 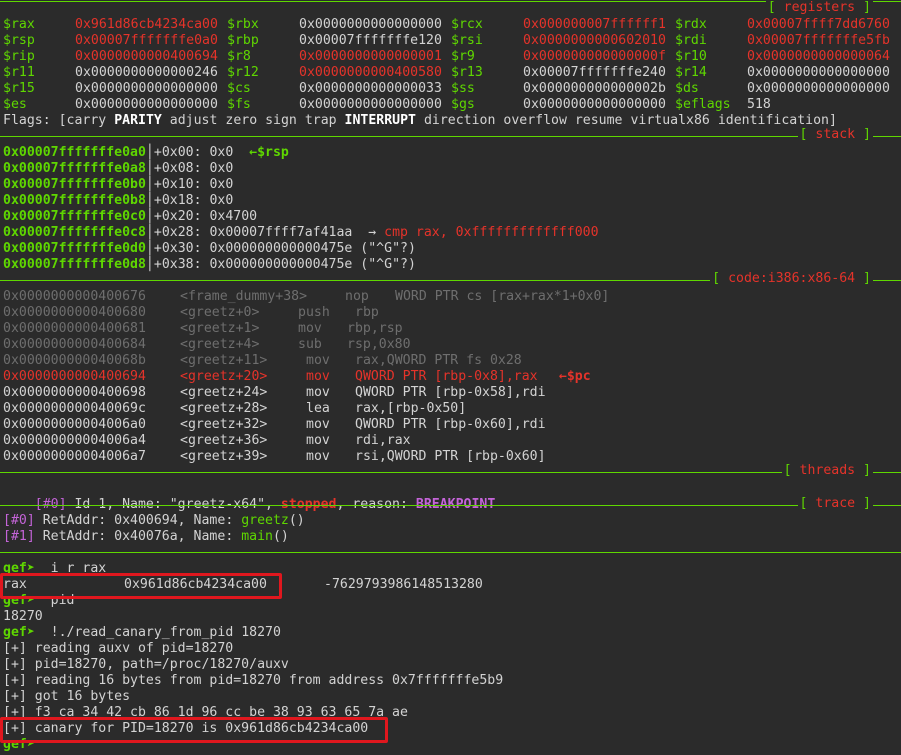 I want to click on code-operands: rax,[rbp-0x50], so click(x=411, y=408).